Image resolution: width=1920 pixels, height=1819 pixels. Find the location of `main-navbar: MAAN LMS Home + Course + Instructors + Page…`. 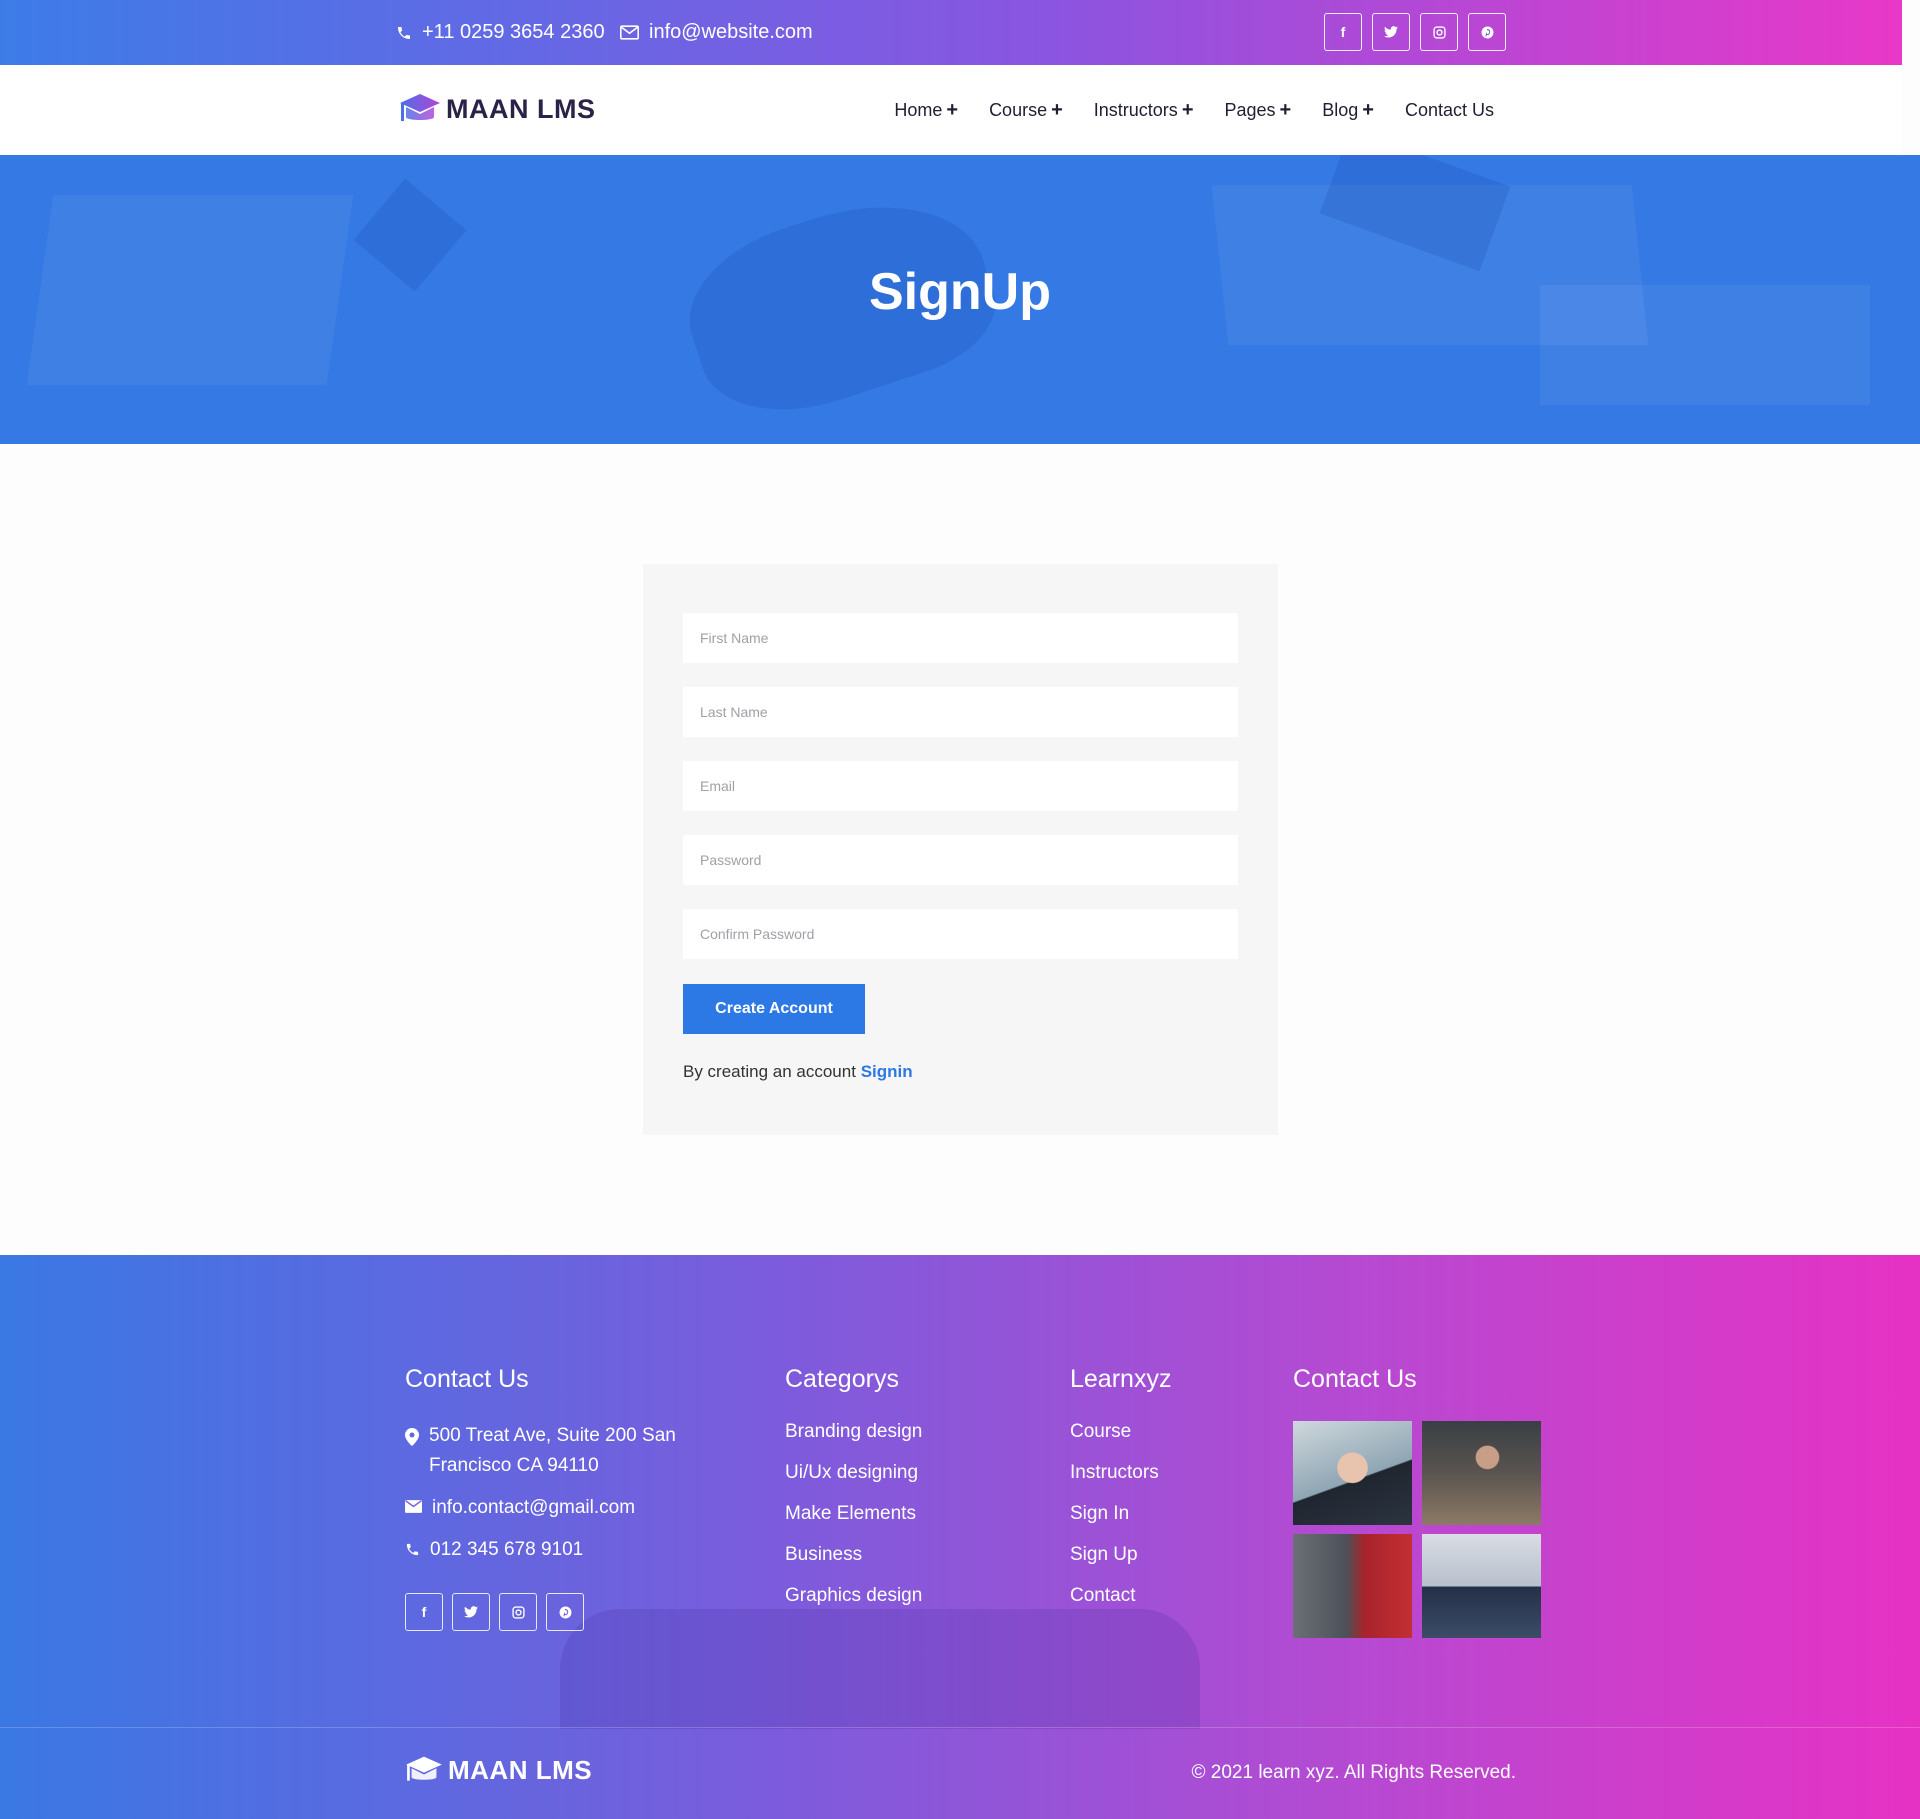

main-navbar: MAAN LMS Home + Course + Instructors + Page… is located at coordinates (951, 110).